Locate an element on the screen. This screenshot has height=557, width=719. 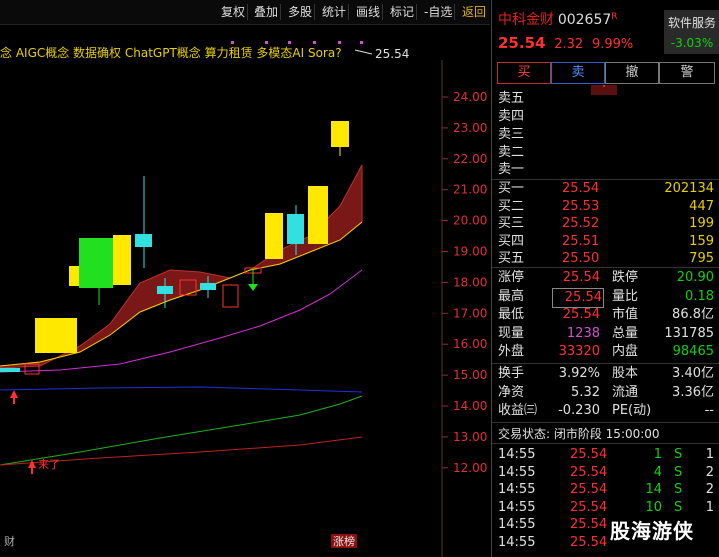
chevron-down-icon: ˅ is located at coordinates (604, 90).